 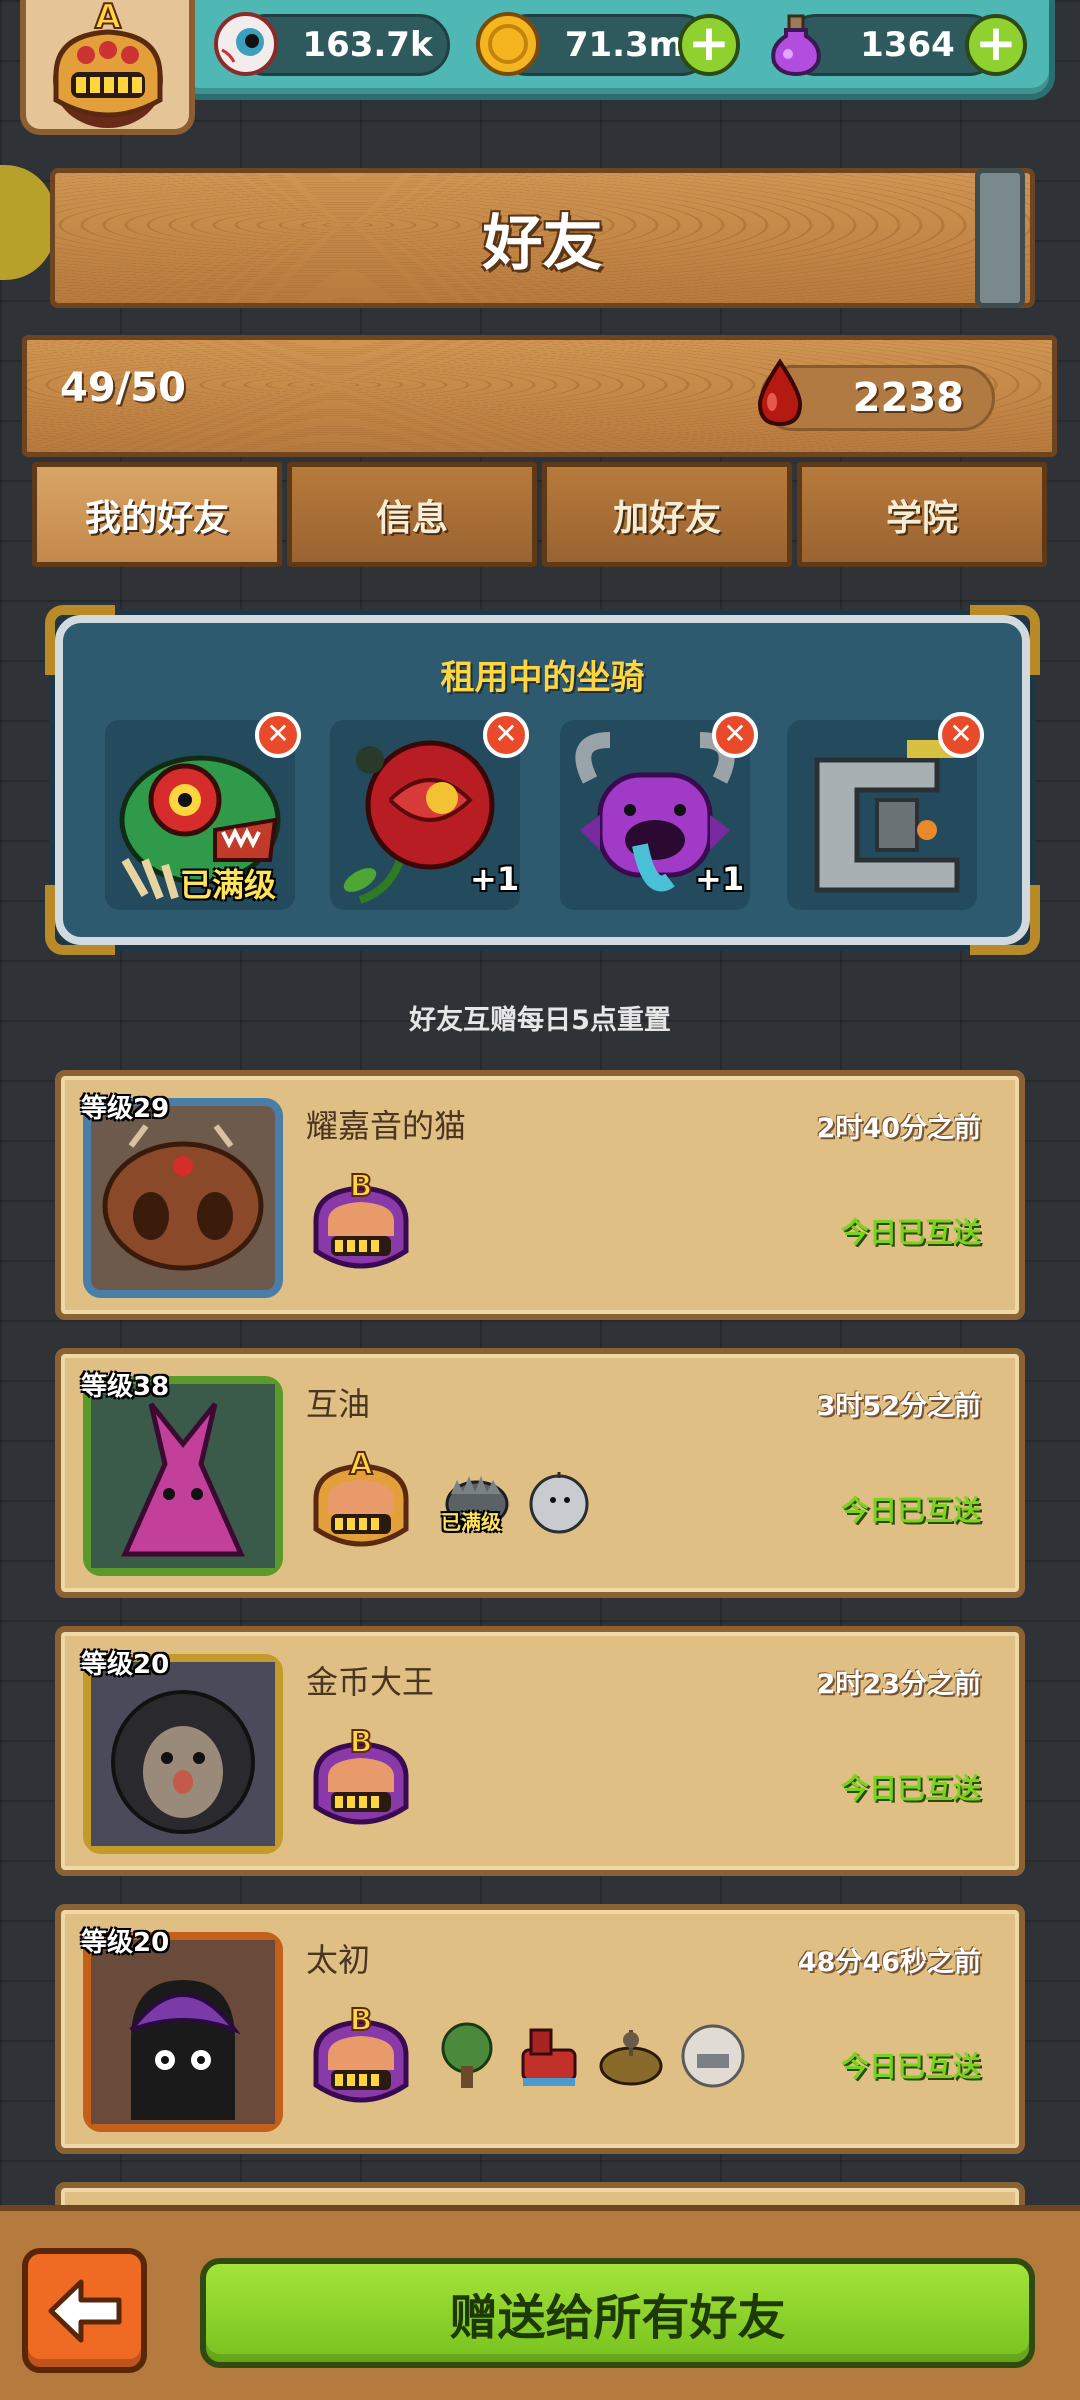 What do you see at coordinates (246, 44) in the screenshot?
I see `eyeball-icon` at bounding box center [246, 44].